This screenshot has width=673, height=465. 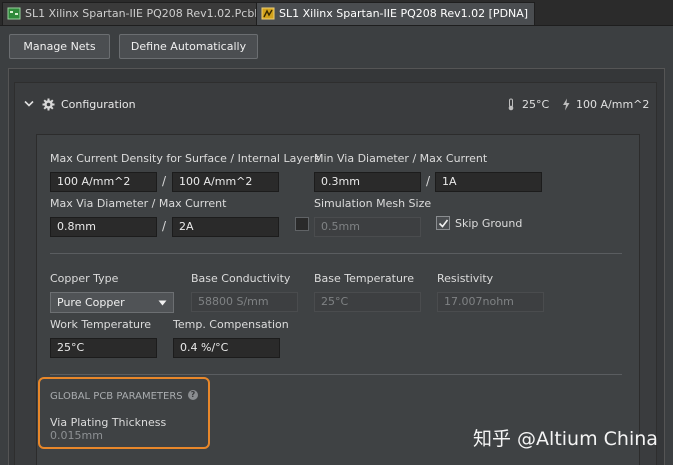 I want to click on thermometer-icon, so click(x=511, y=104).